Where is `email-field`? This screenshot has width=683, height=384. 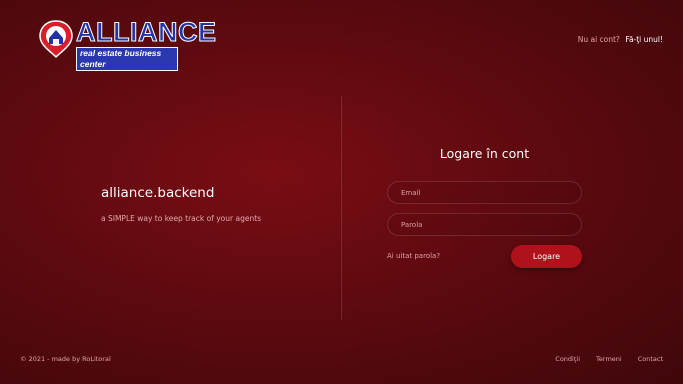
email-field is located at coordinates (484, 192).